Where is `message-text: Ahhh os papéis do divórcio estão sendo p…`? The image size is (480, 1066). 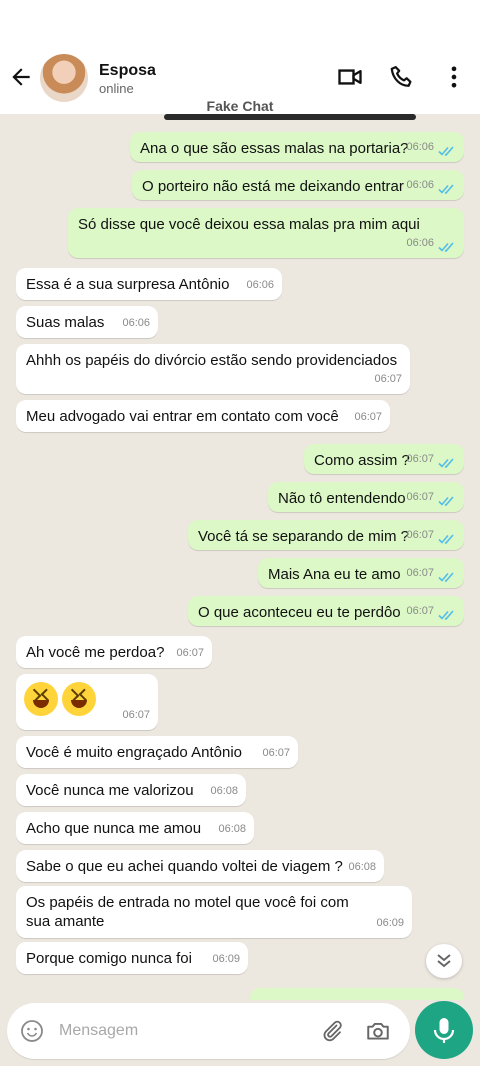 message-text: Ahhh os papéis do divórcio estão sendo p… is located at coordinates (212, 360).